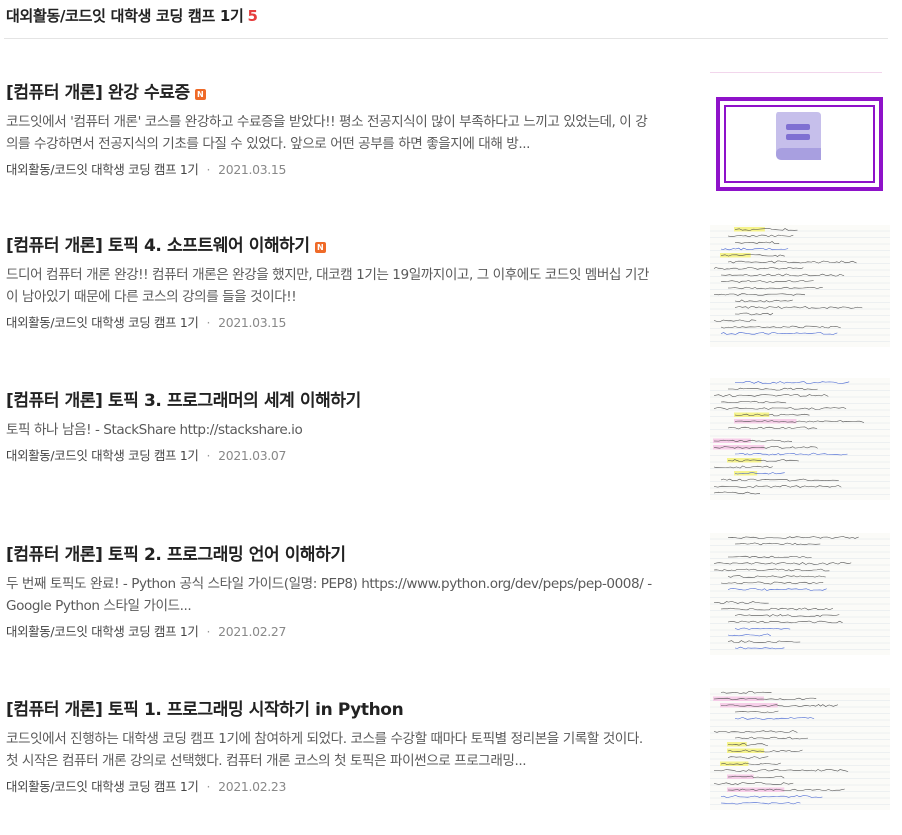 This screenshot has width=902, height=835. I want to click on post-title: [컴퓨터 개론] 토픽 3. 프로그래머의 세계 이해하기, so click(332, 401).